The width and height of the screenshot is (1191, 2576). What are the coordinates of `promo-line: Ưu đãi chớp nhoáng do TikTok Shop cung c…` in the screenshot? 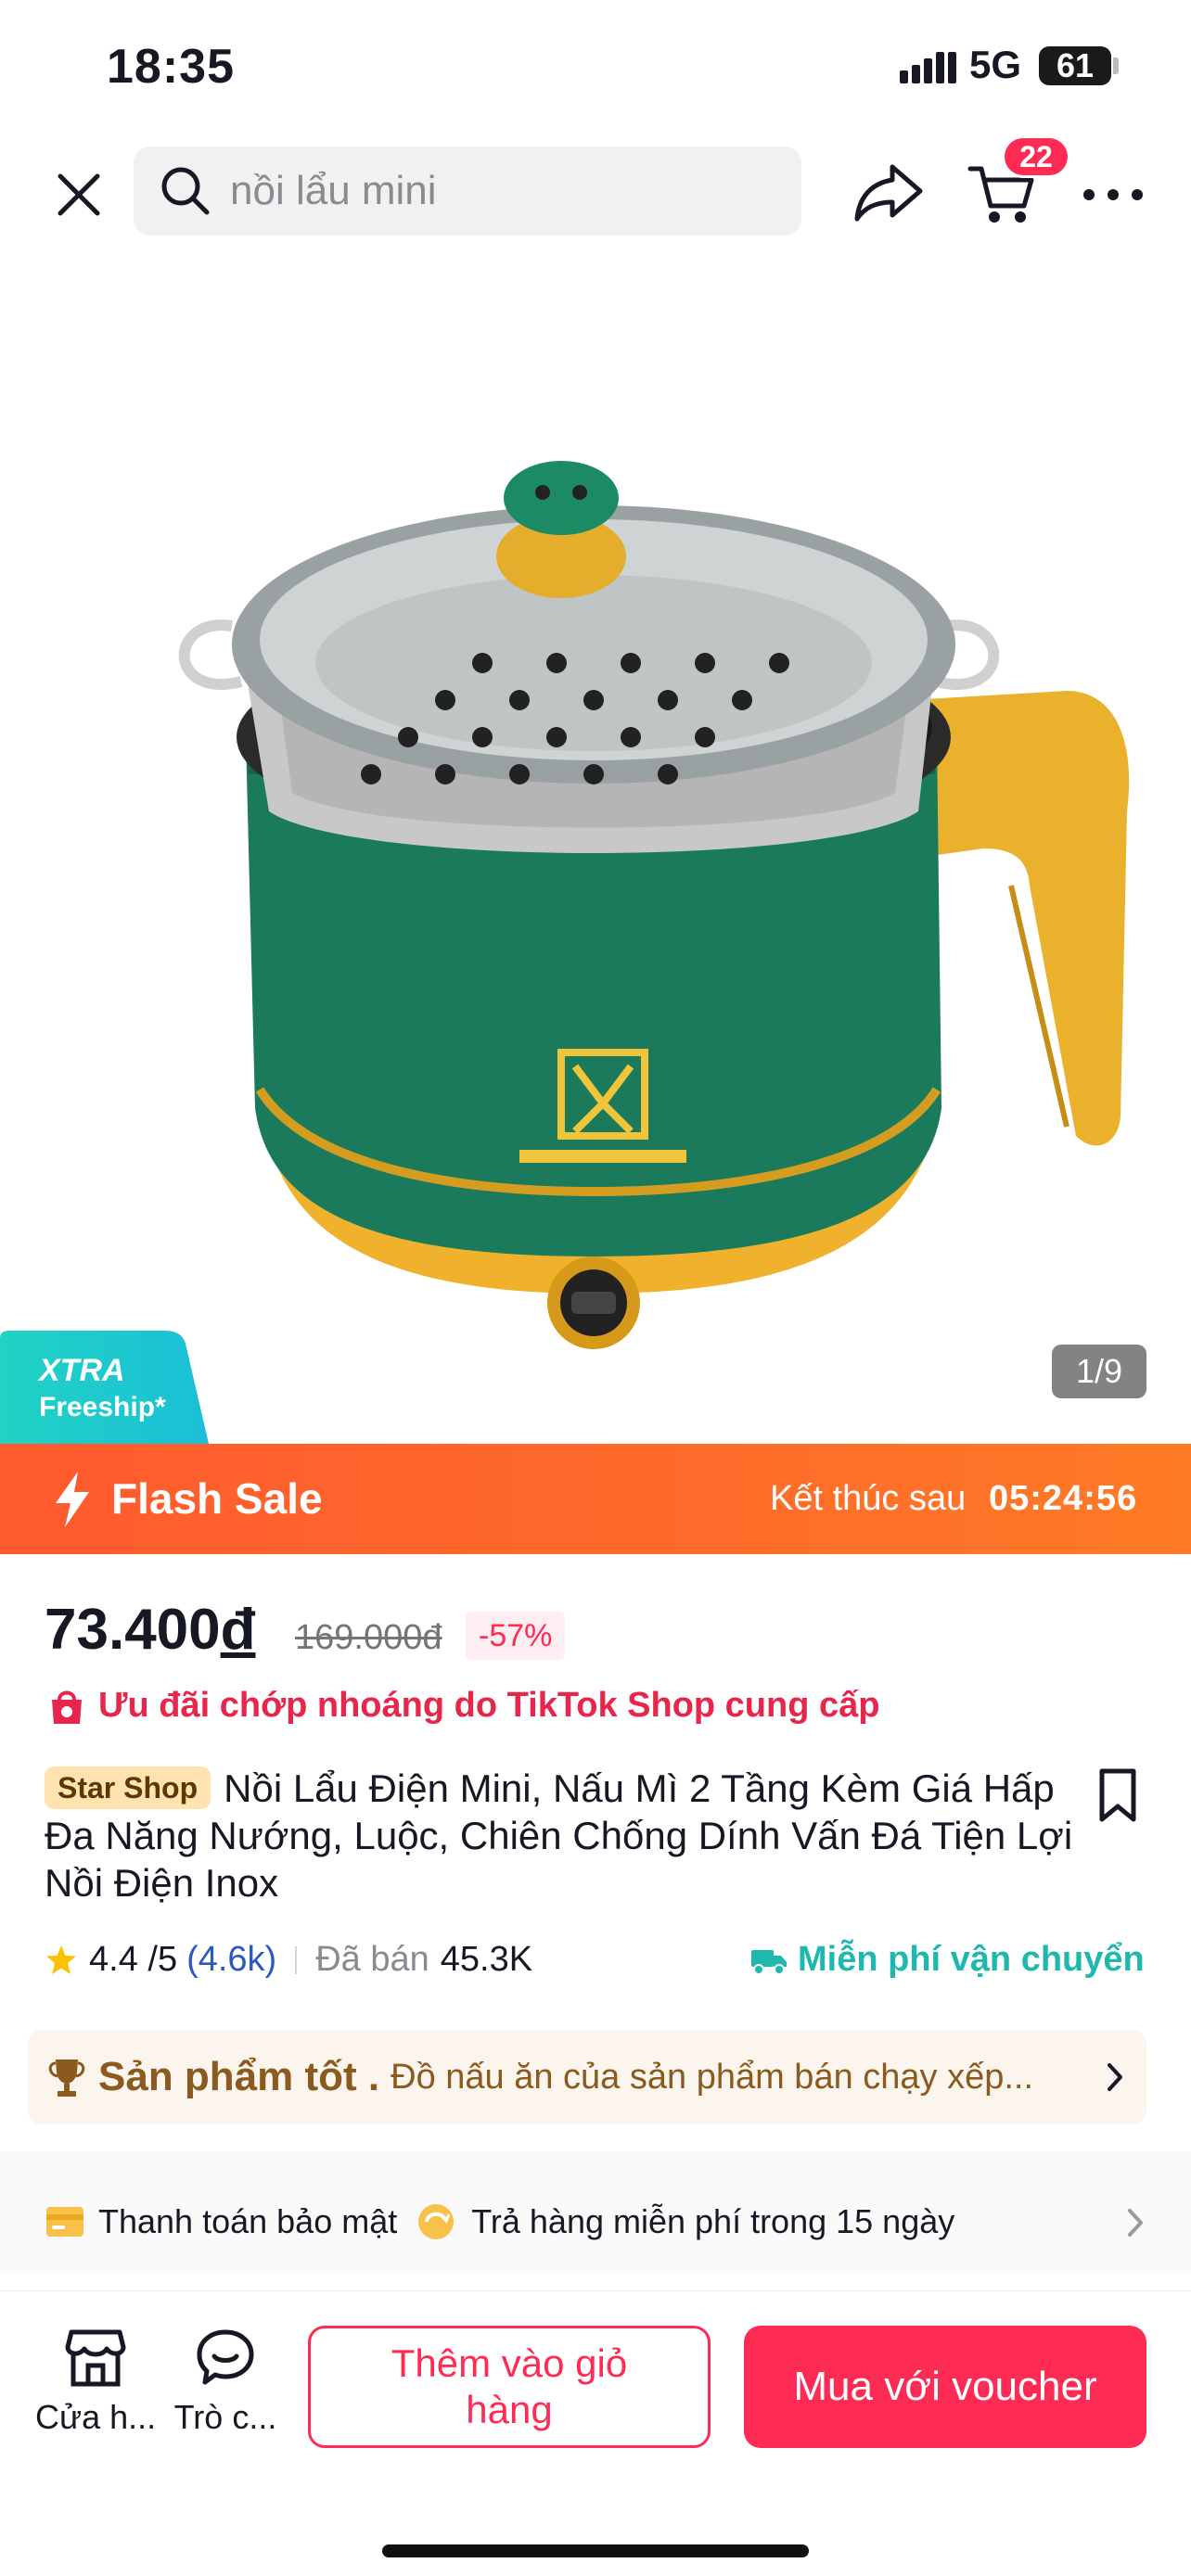 It's located at (463, 1706).